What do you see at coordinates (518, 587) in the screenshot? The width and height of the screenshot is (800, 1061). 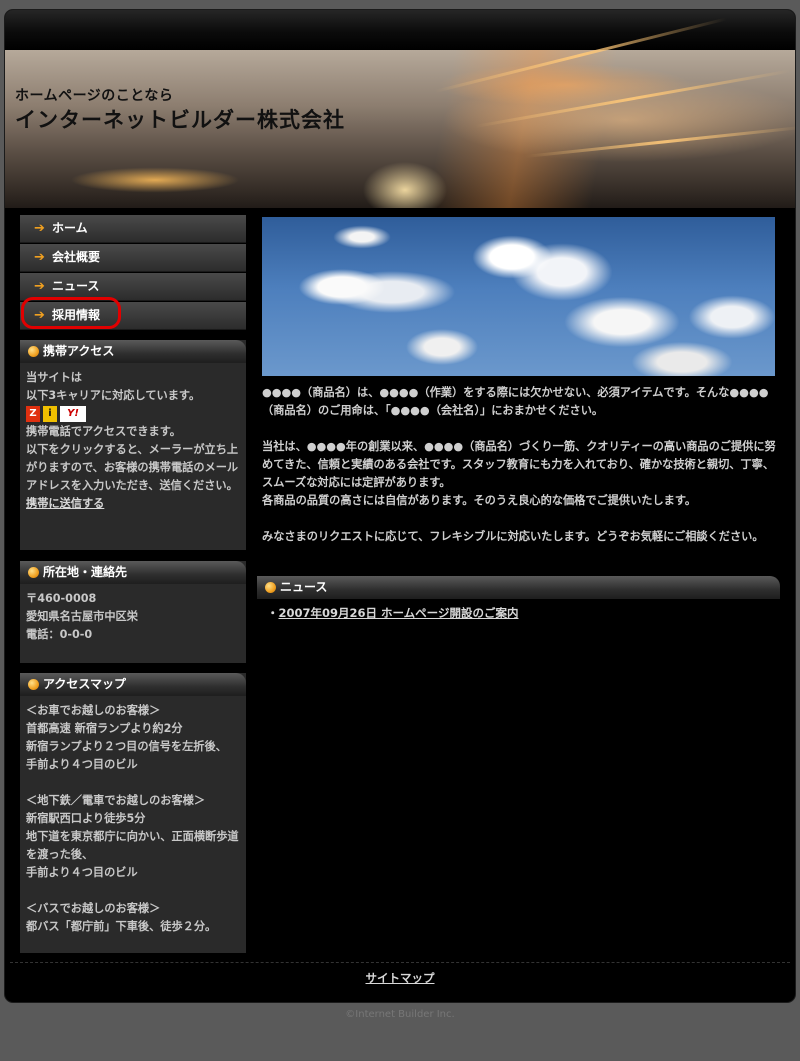 I see `news-header: ニュース` at bounding box center [518, 587].